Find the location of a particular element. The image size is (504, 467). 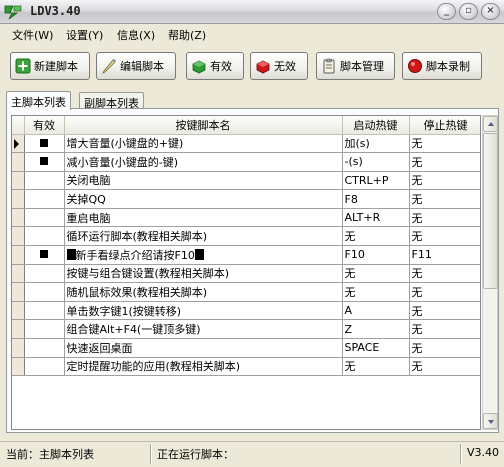

script-record-button: 脚本录制 is located at coordinates (442, 66).